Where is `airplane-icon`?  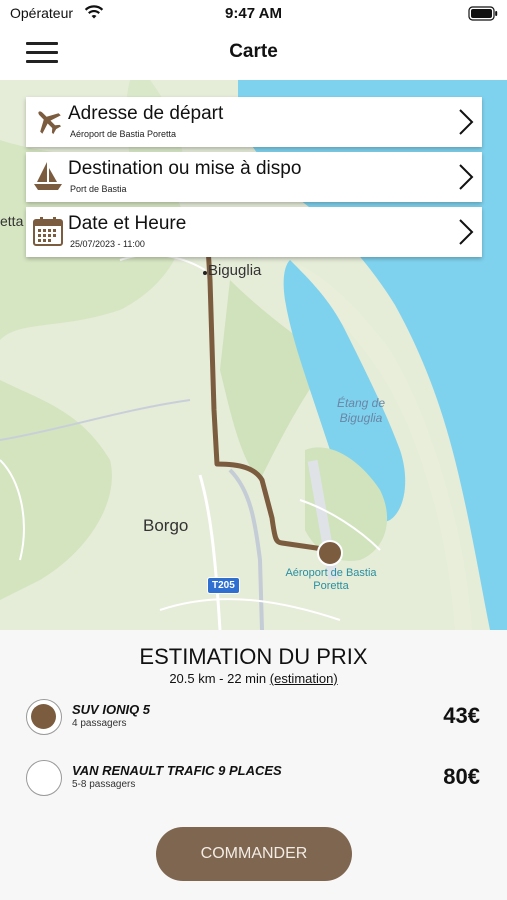
airplane-icon is located at coordinates (48, 121).